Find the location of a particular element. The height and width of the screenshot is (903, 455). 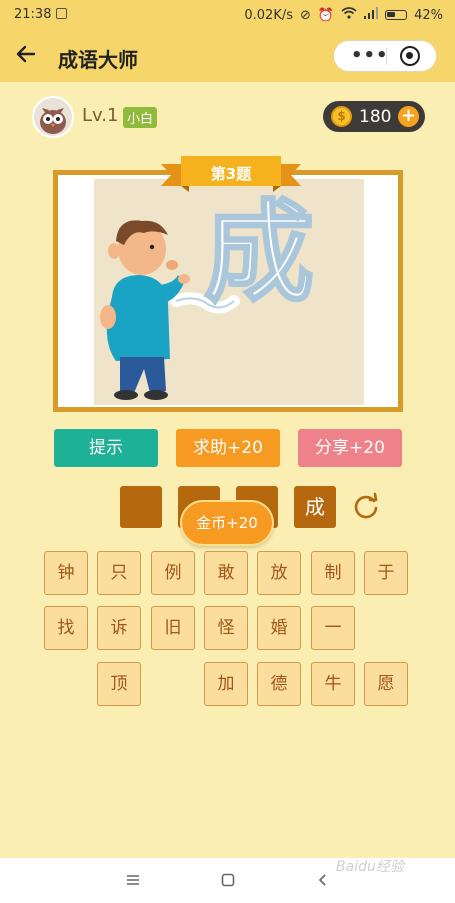

char-key: 德 is located at coordinates (279, 684).